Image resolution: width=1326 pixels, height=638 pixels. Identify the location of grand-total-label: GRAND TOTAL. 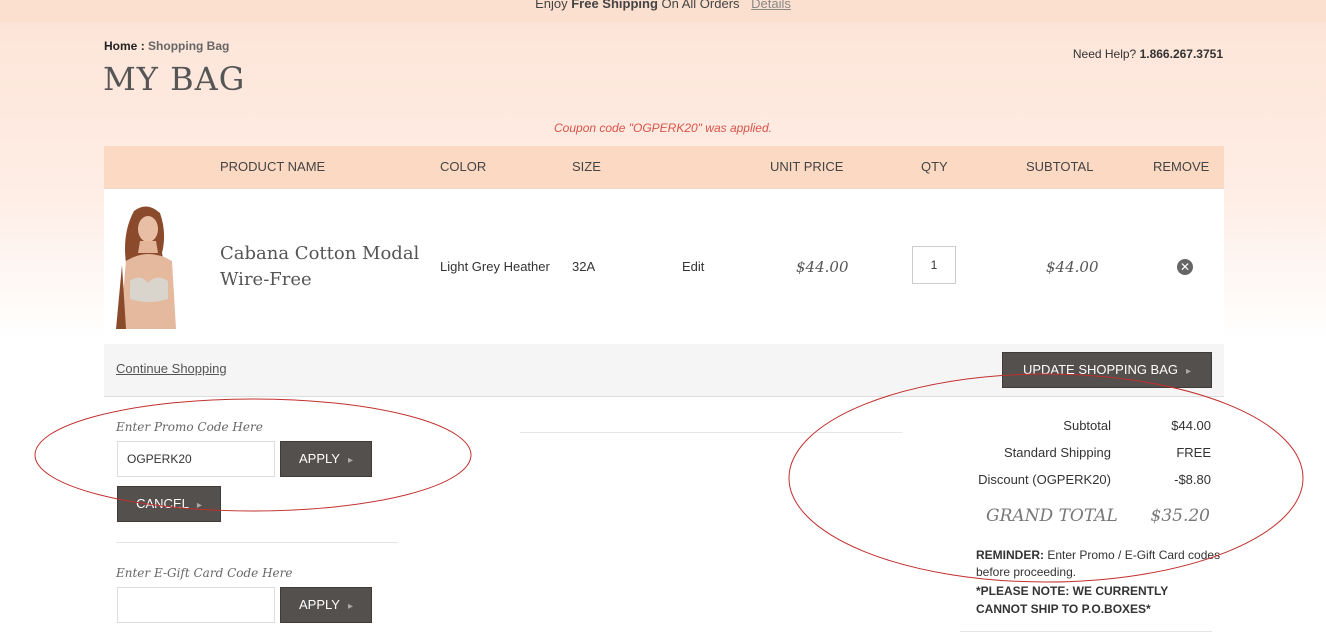
(1052, 516).